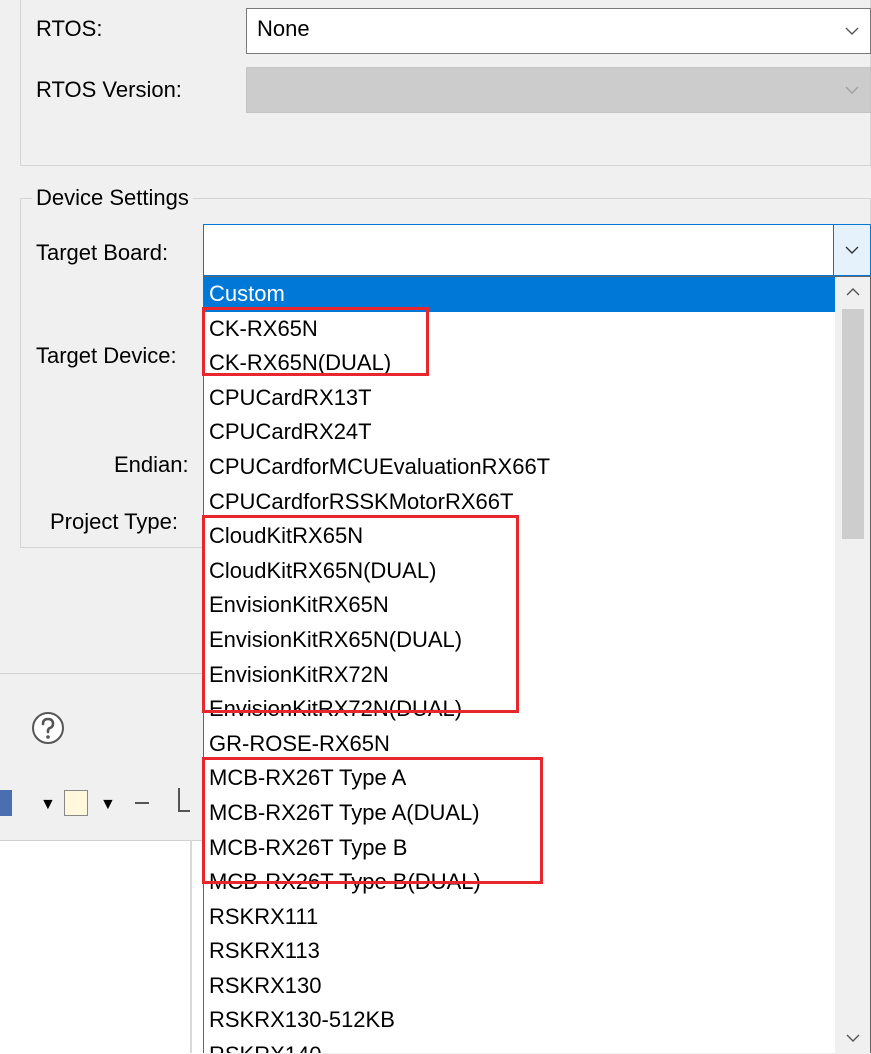  I want to click on background-toolbar: ▼ ▼, so click(101, 805).